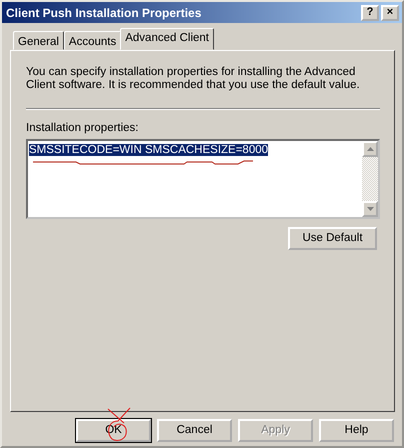  What do you see at coordinates (167, 39) in the screenshot?
I see `tab: Advanced Client` at bounding box center [167, 39].